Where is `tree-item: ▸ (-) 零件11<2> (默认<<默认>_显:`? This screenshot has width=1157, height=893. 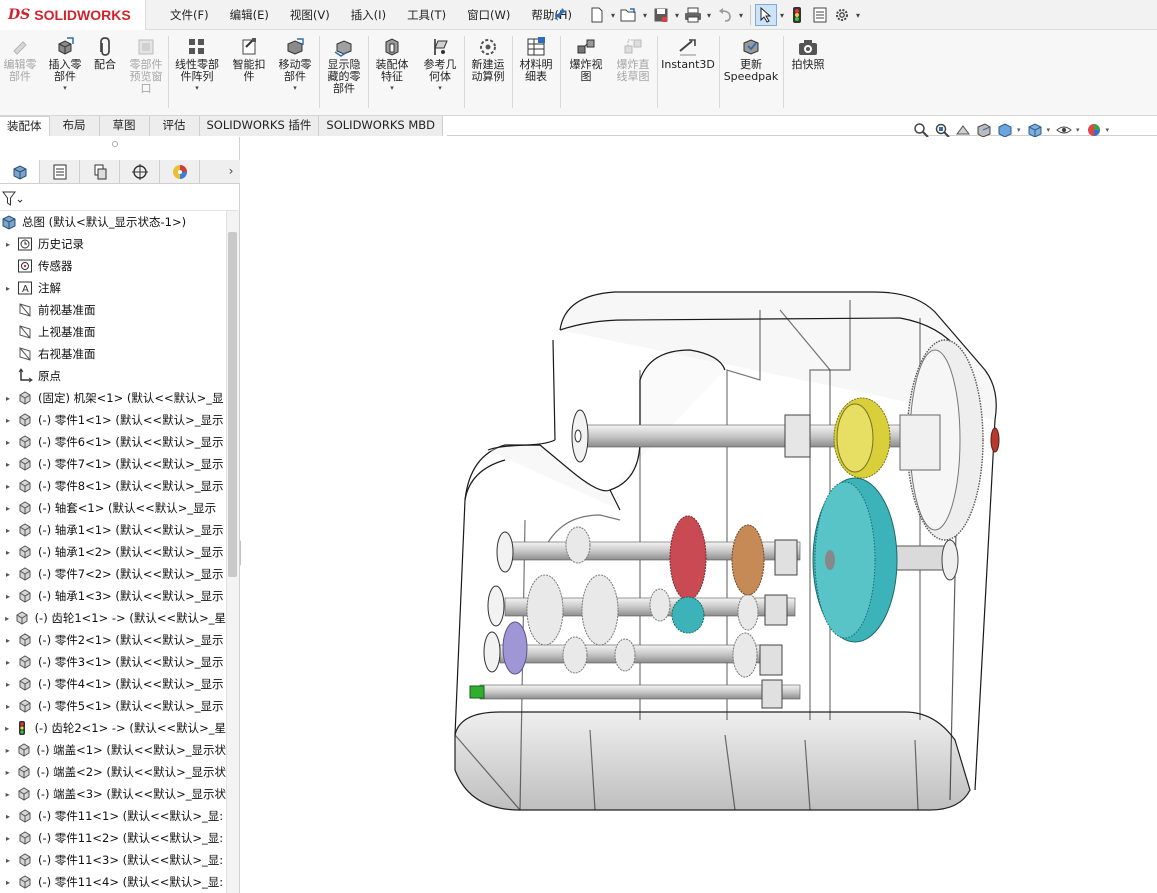 tree-item: ▸ (-) 零件11<2> (默认<<默认>_显: is located at coordinates (113, 838).